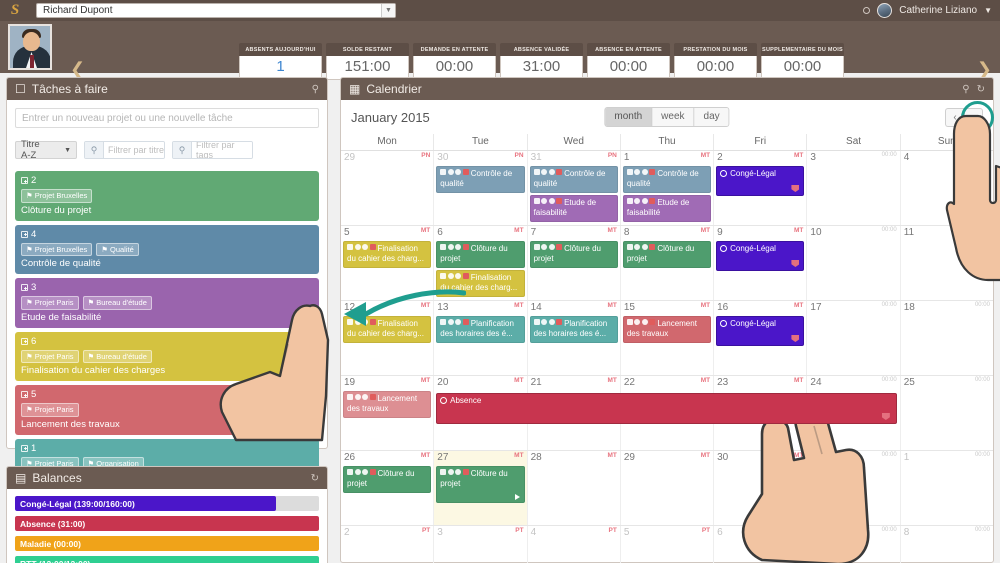  Describe the element at coordinates (759, 544) in the screenshot. I see `calendar-day-cell: 6` at that location.